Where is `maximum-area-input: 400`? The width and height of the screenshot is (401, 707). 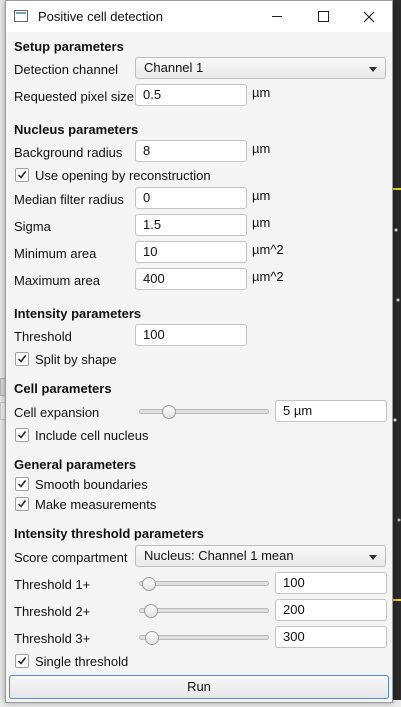 maximum-area-input: 400 is located at coordinates (191, 279).